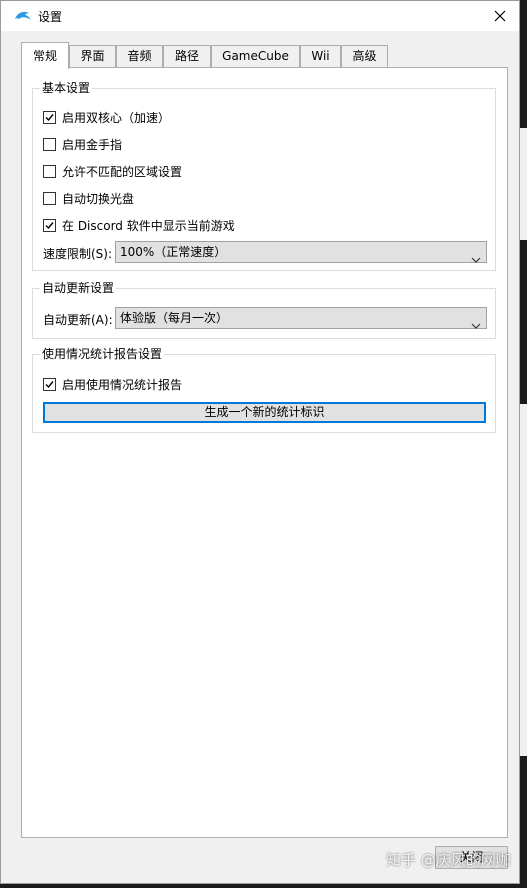  What do you see at coordinates (122, 384) in the screenshot?
I see `checkbox-label: 启用使用情况统计报告` at bounding box center [122, 384].